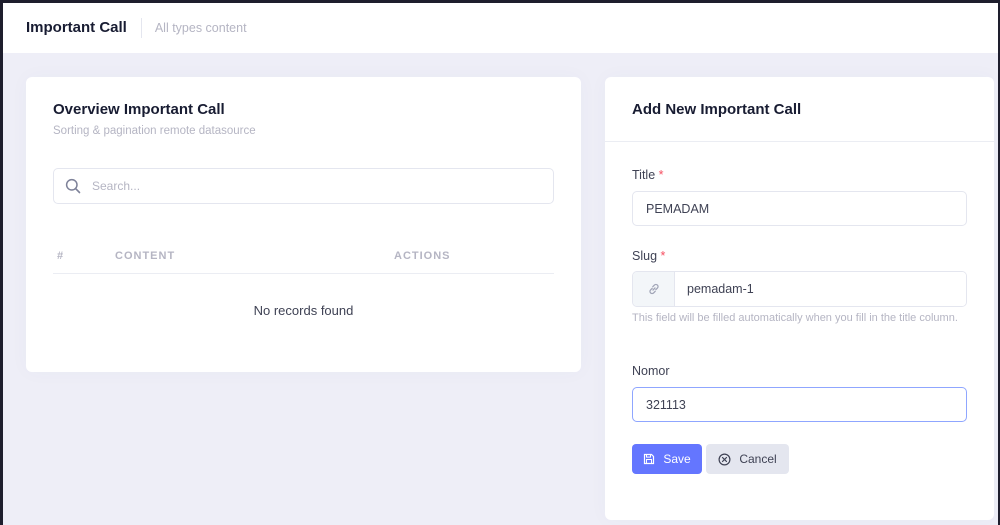  I want to click on save-button: Save, so click(667, 459).